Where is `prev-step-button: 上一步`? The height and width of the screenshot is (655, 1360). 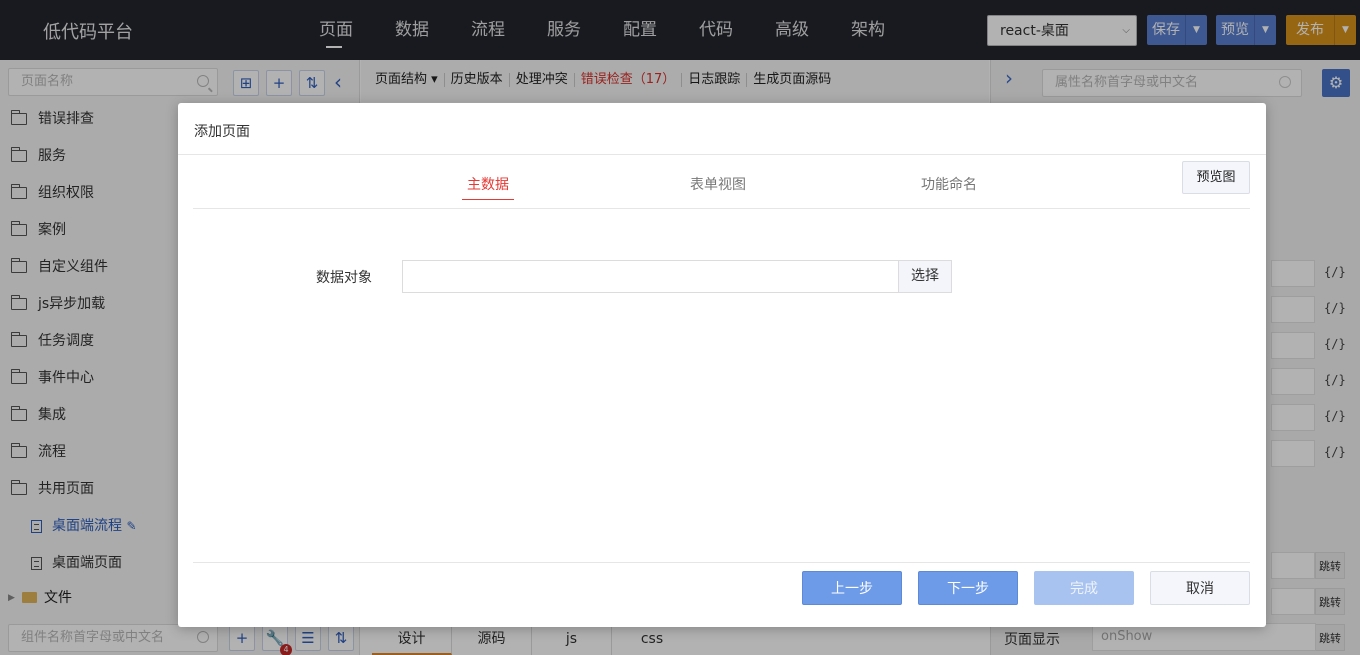 prev-step-button: 上一步 is located at coordinates (852, 588).